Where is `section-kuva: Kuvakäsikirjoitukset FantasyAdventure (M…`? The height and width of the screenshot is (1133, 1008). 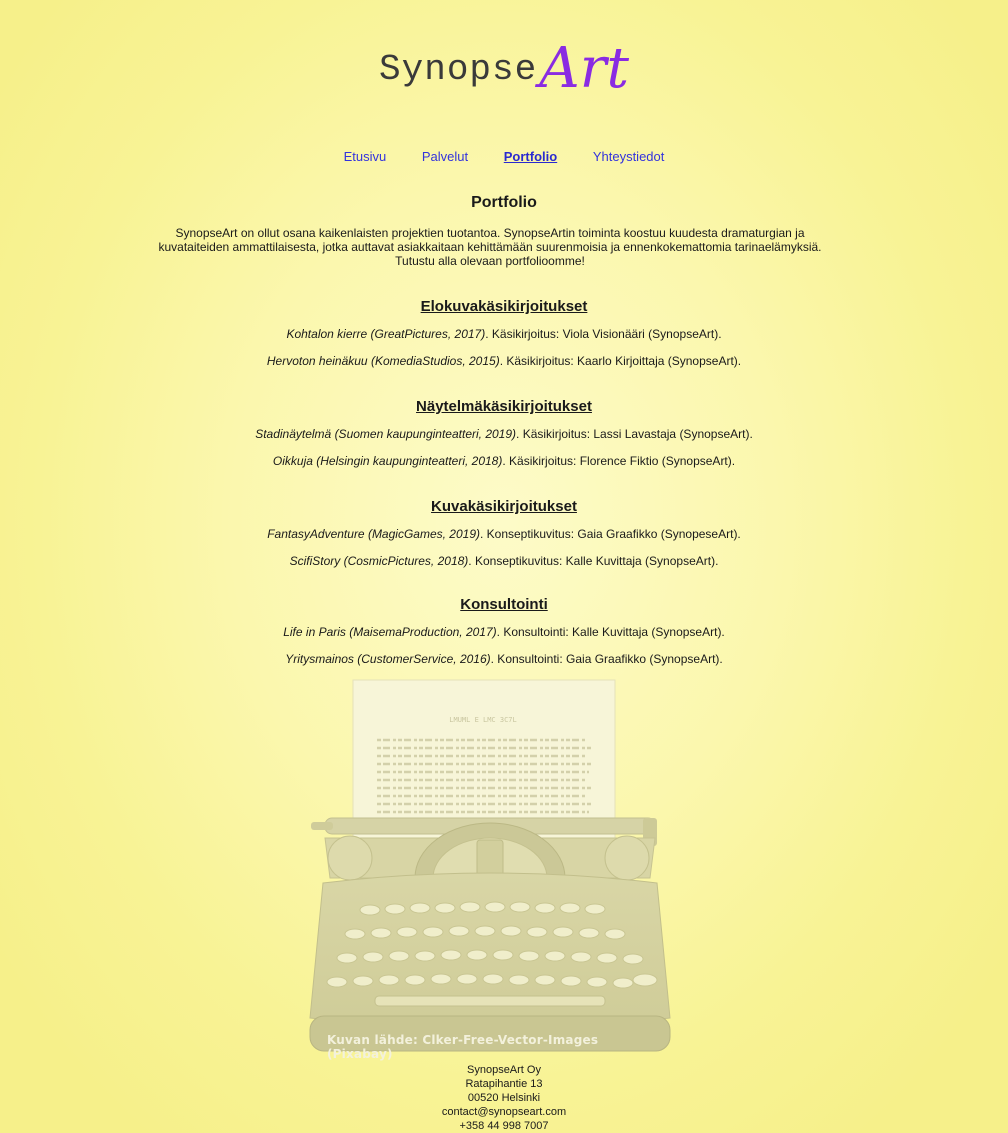
section-kuva: Kuvakäsikirjoitukset FantasyAdventure (M… is located at coordinates (504, 539).